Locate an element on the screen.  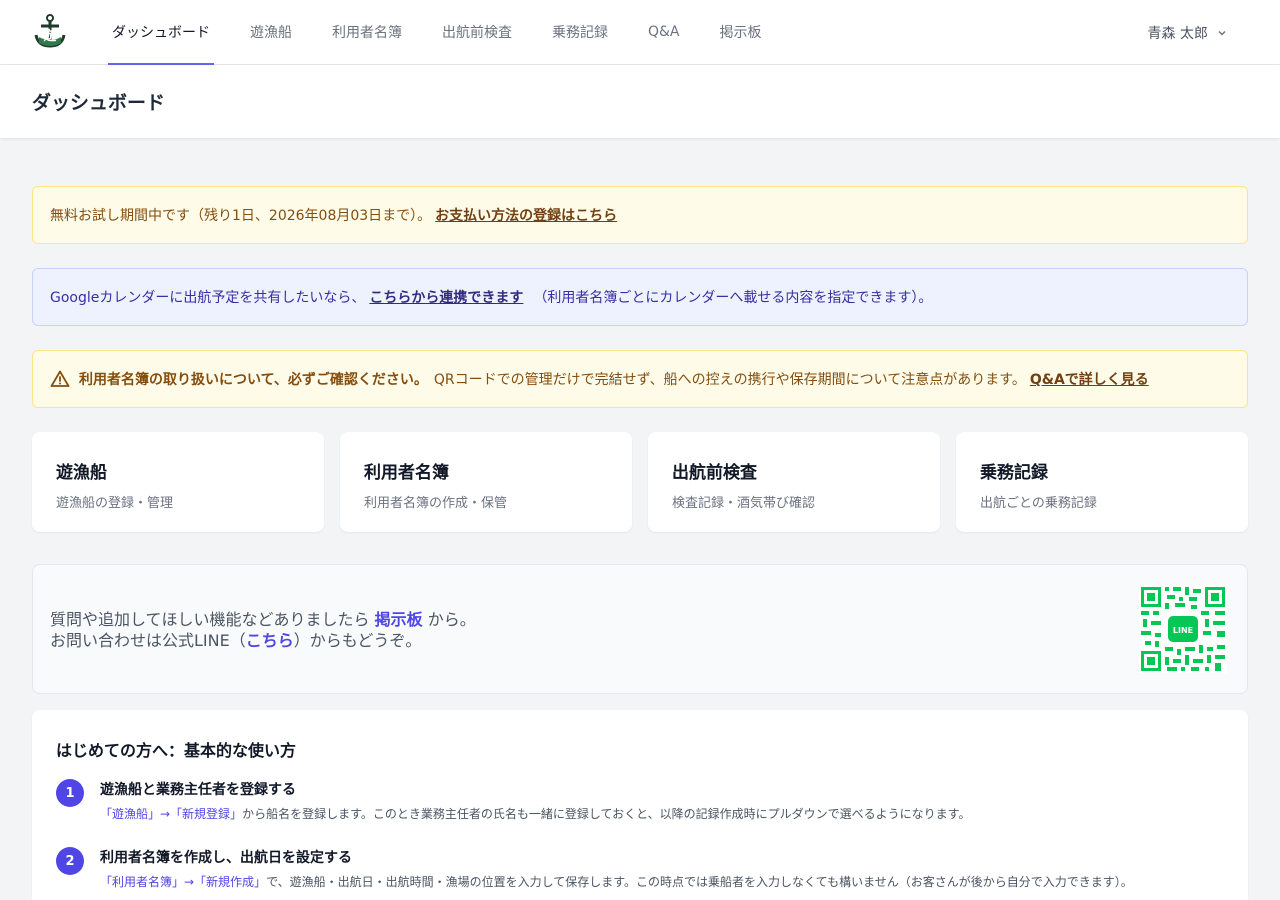
svg-text: 遊 is located at coordinates (49, 36).